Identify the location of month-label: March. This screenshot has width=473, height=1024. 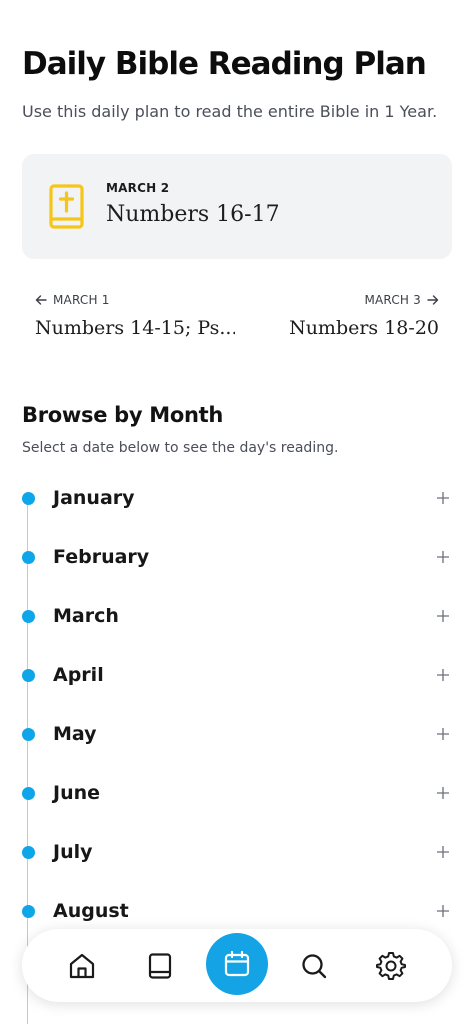
(86, 616).